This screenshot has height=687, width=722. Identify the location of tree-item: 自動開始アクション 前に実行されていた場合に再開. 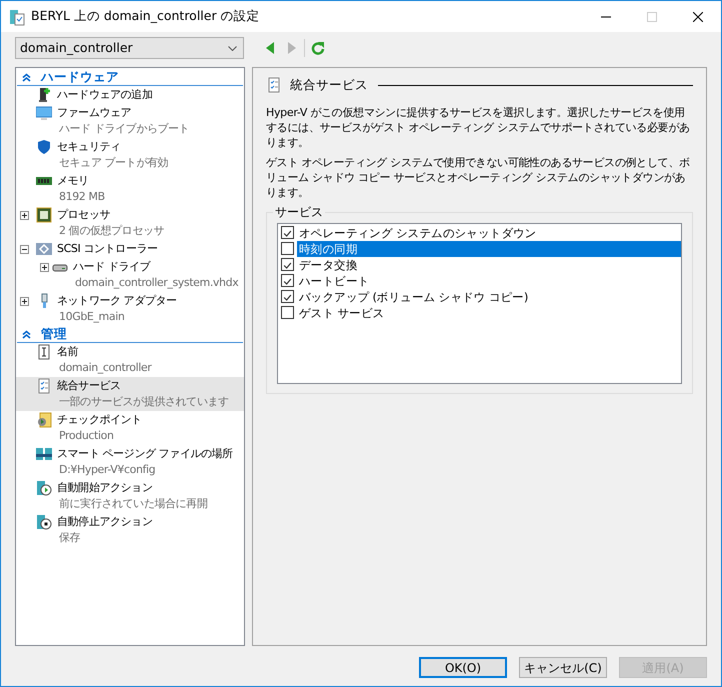
(130, 496).